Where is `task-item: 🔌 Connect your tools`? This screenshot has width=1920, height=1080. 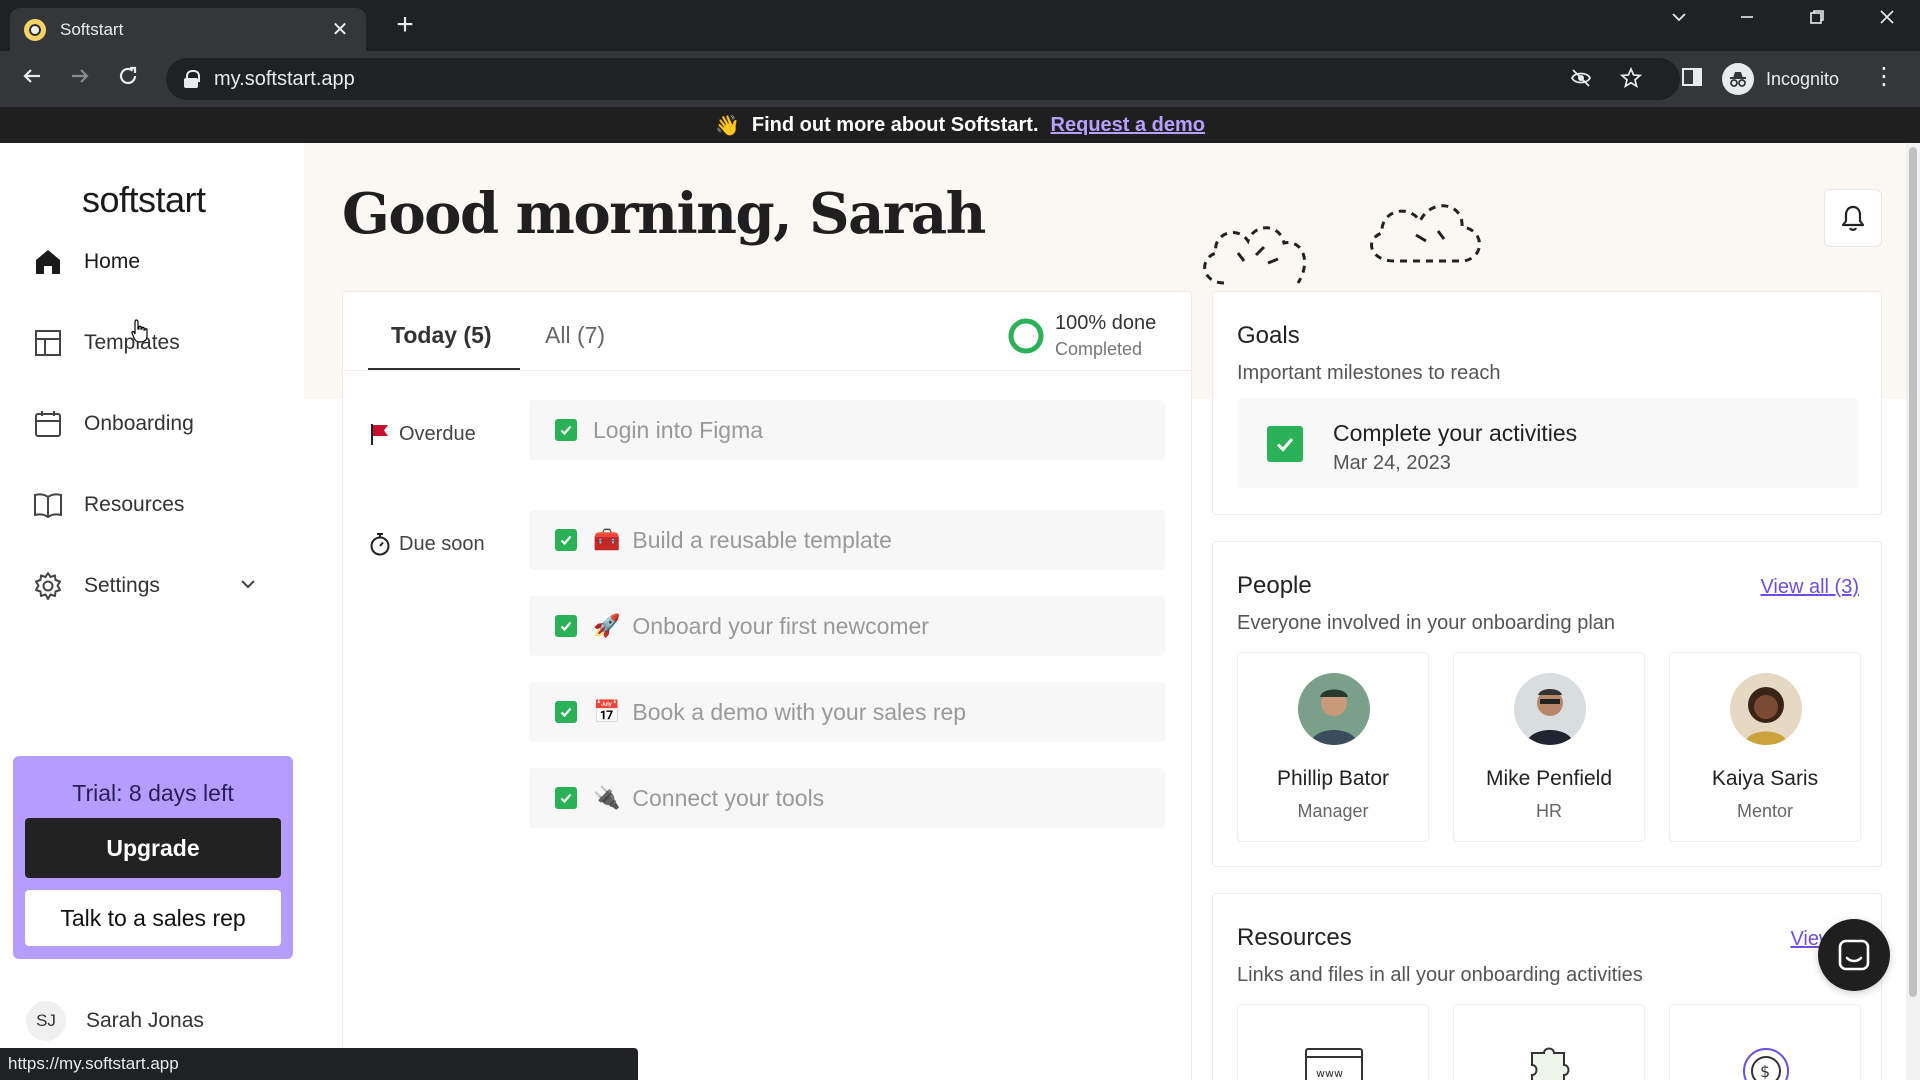 task-item: 🔌 Connect your tools is located at coordinates (847, 798).